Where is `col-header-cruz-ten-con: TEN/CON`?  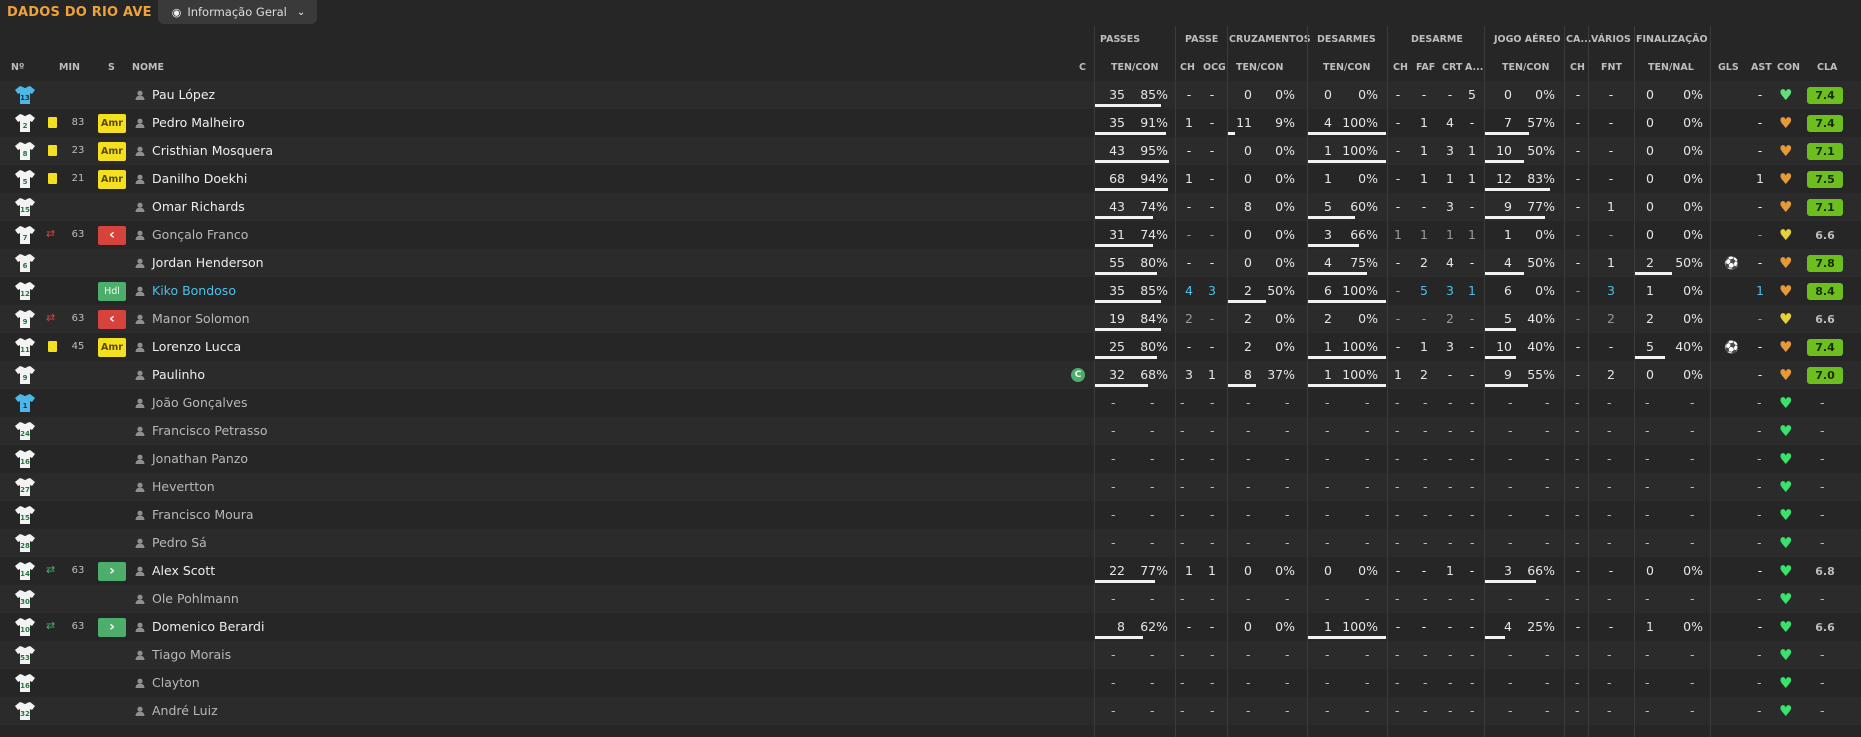 col-header-cruz-ten-con: TEN/CON is located at coordinates (1259, 67).